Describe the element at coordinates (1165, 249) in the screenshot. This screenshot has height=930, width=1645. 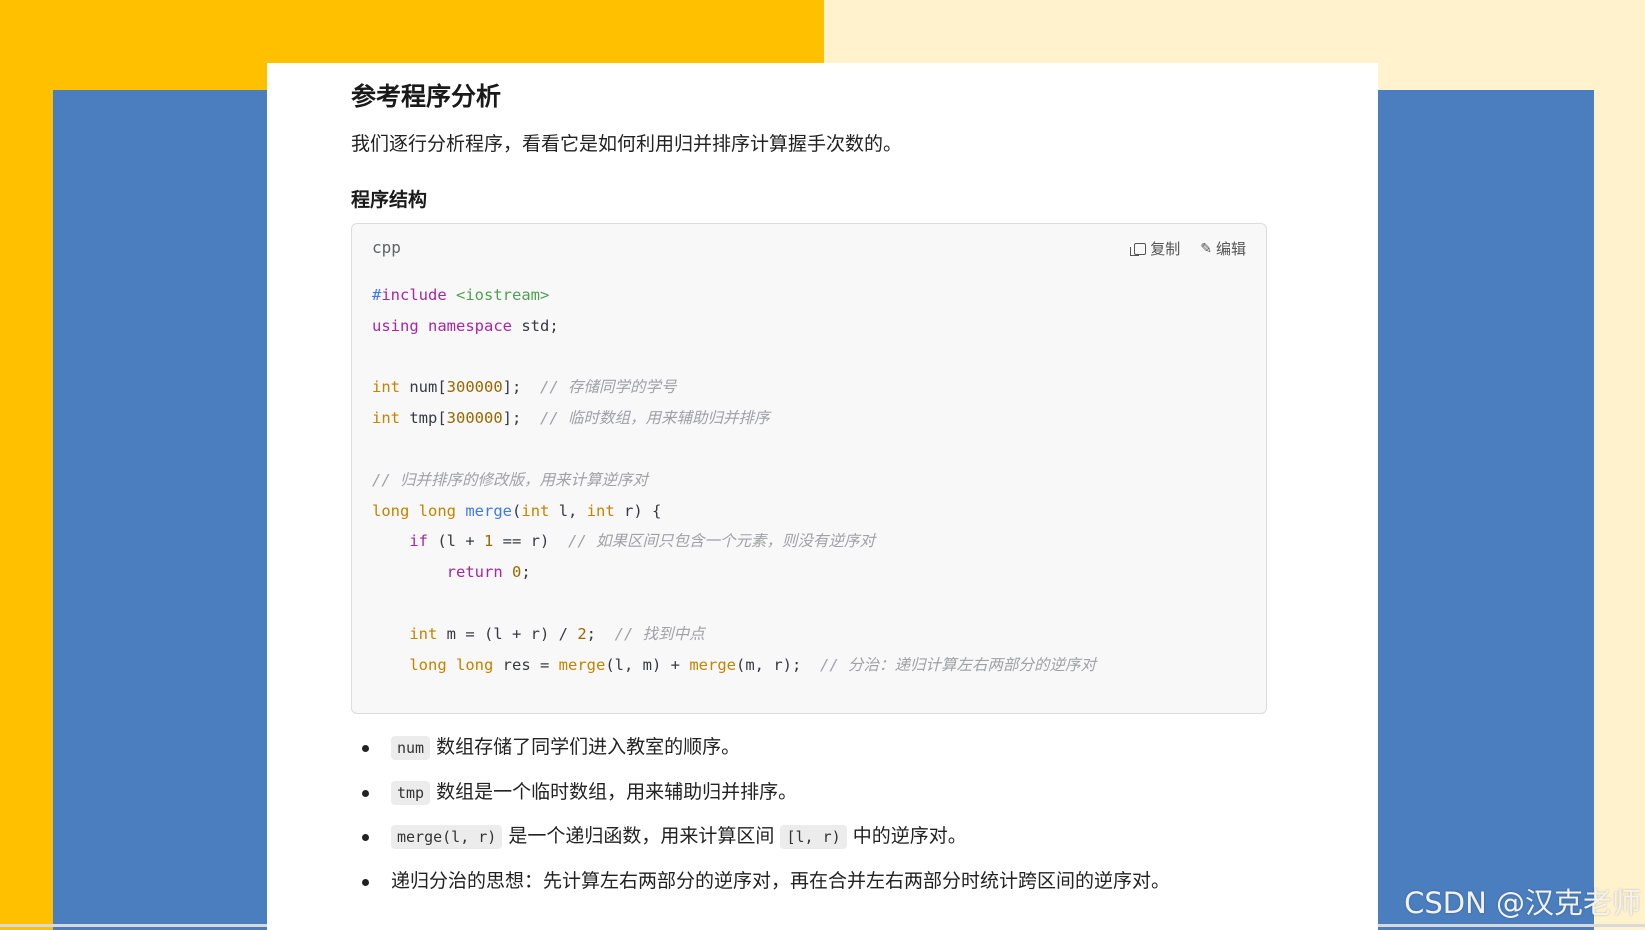
I see `copy-label: 复制` at that location.